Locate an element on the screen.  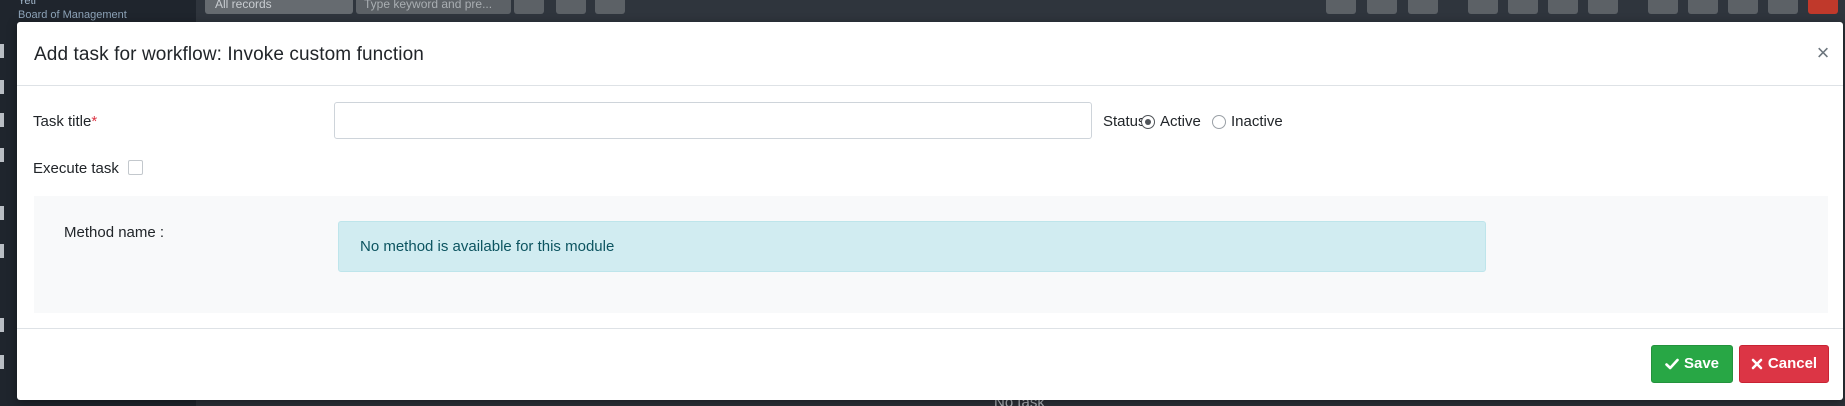
check-icon is located at coordinates (1672, 364).